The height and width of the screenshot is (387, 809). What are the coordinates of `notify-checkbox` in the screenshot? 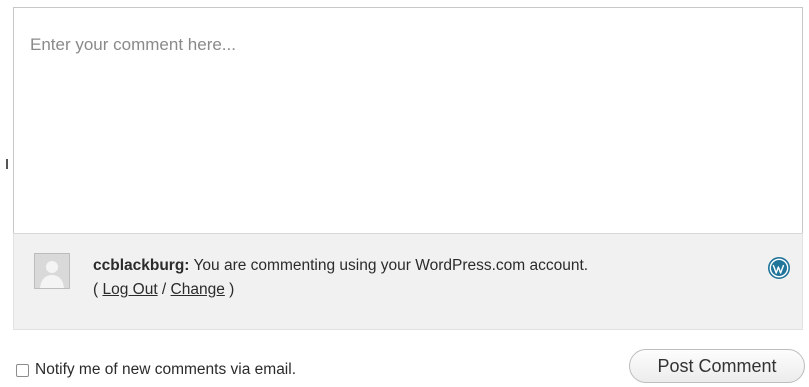 It's located at (22, 370).